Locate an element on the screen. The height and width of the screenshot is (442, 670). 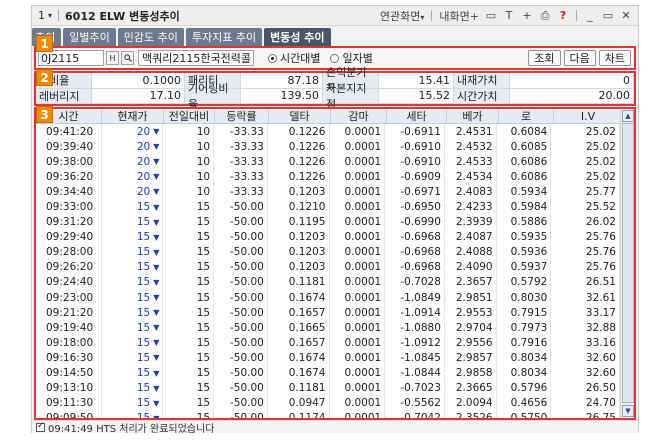
cell-delta-value: 0.1203 is located at coordinates (307, 191).